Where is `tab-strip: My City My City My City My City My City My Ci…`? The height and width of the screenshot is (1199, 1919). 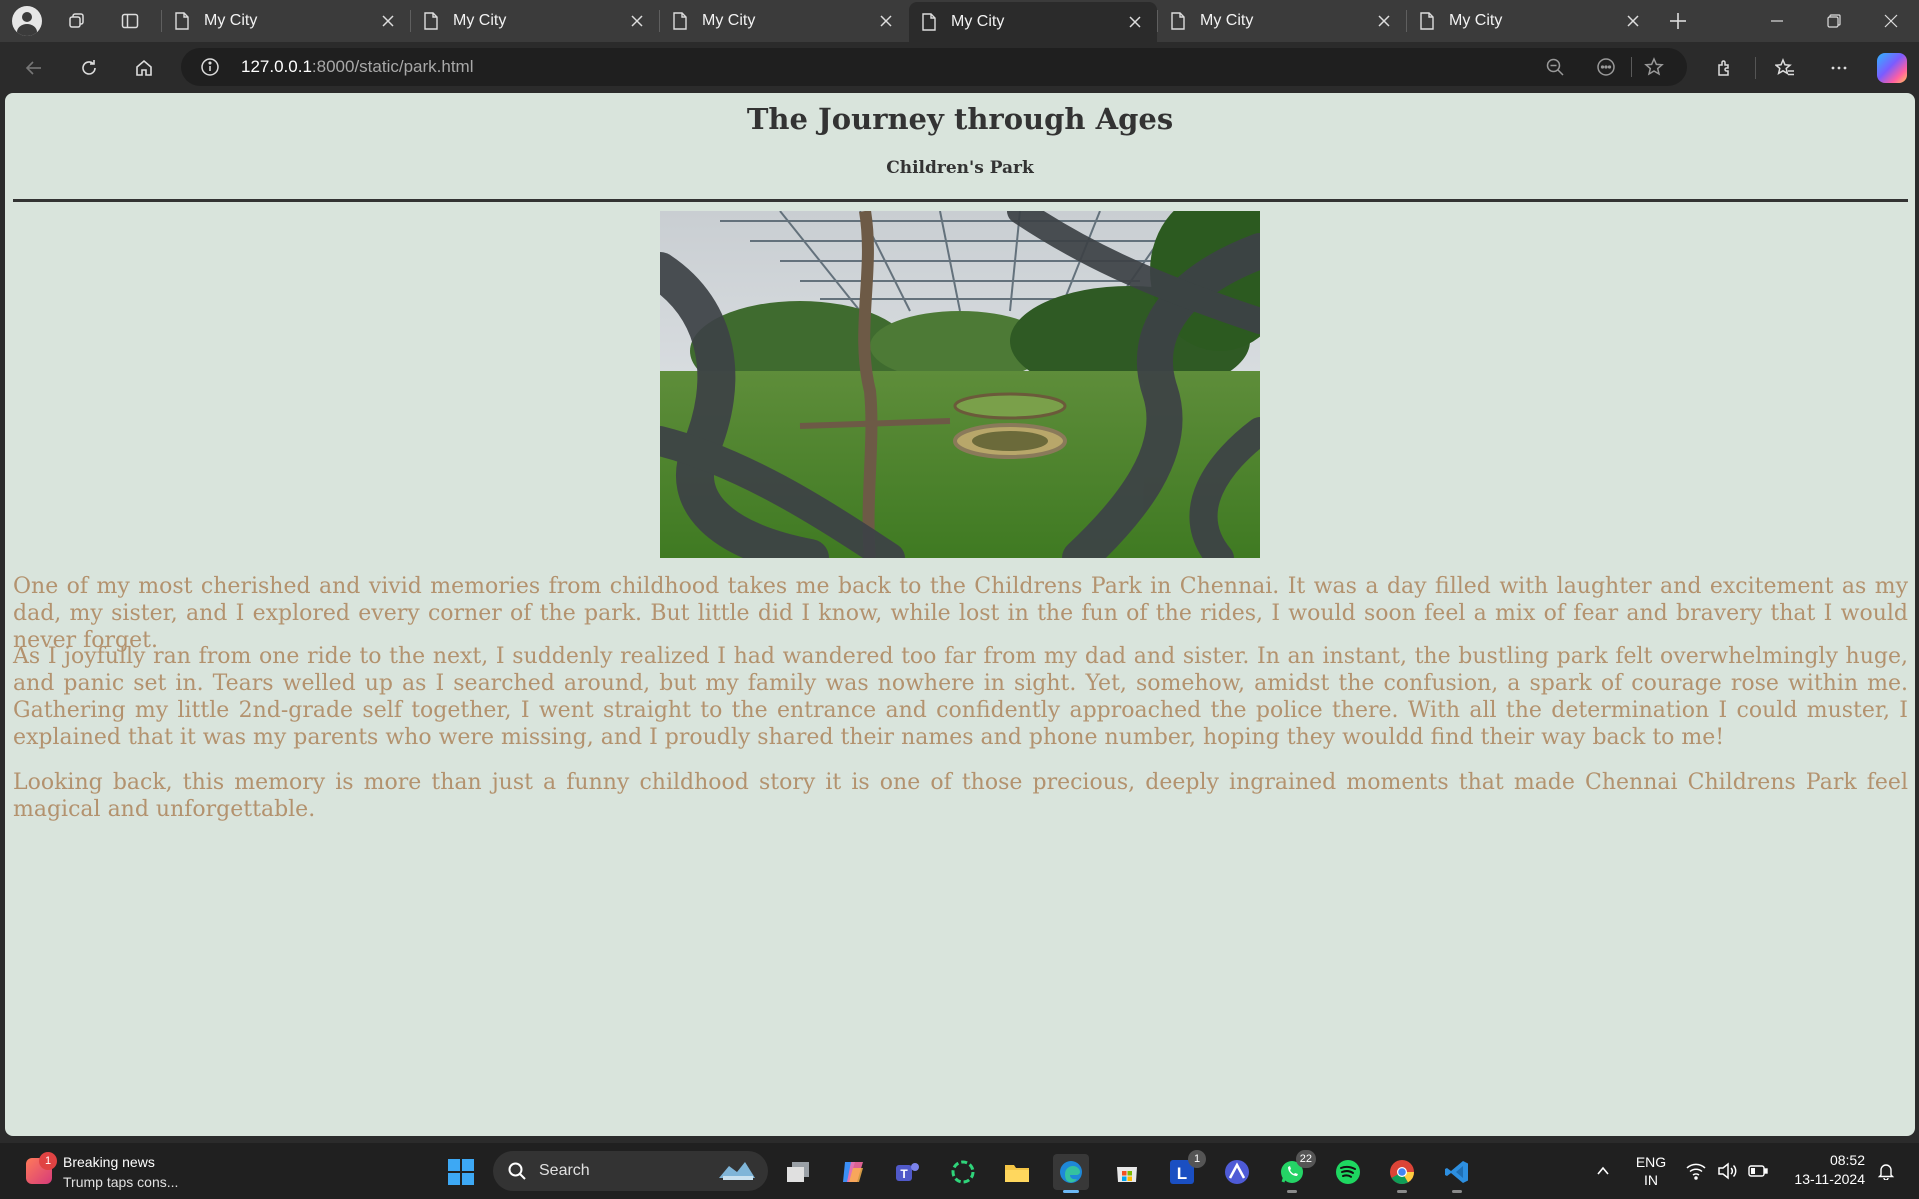 tab-strip: My City My City My City My City My City My Ci… is located at coordinates (959, 21).